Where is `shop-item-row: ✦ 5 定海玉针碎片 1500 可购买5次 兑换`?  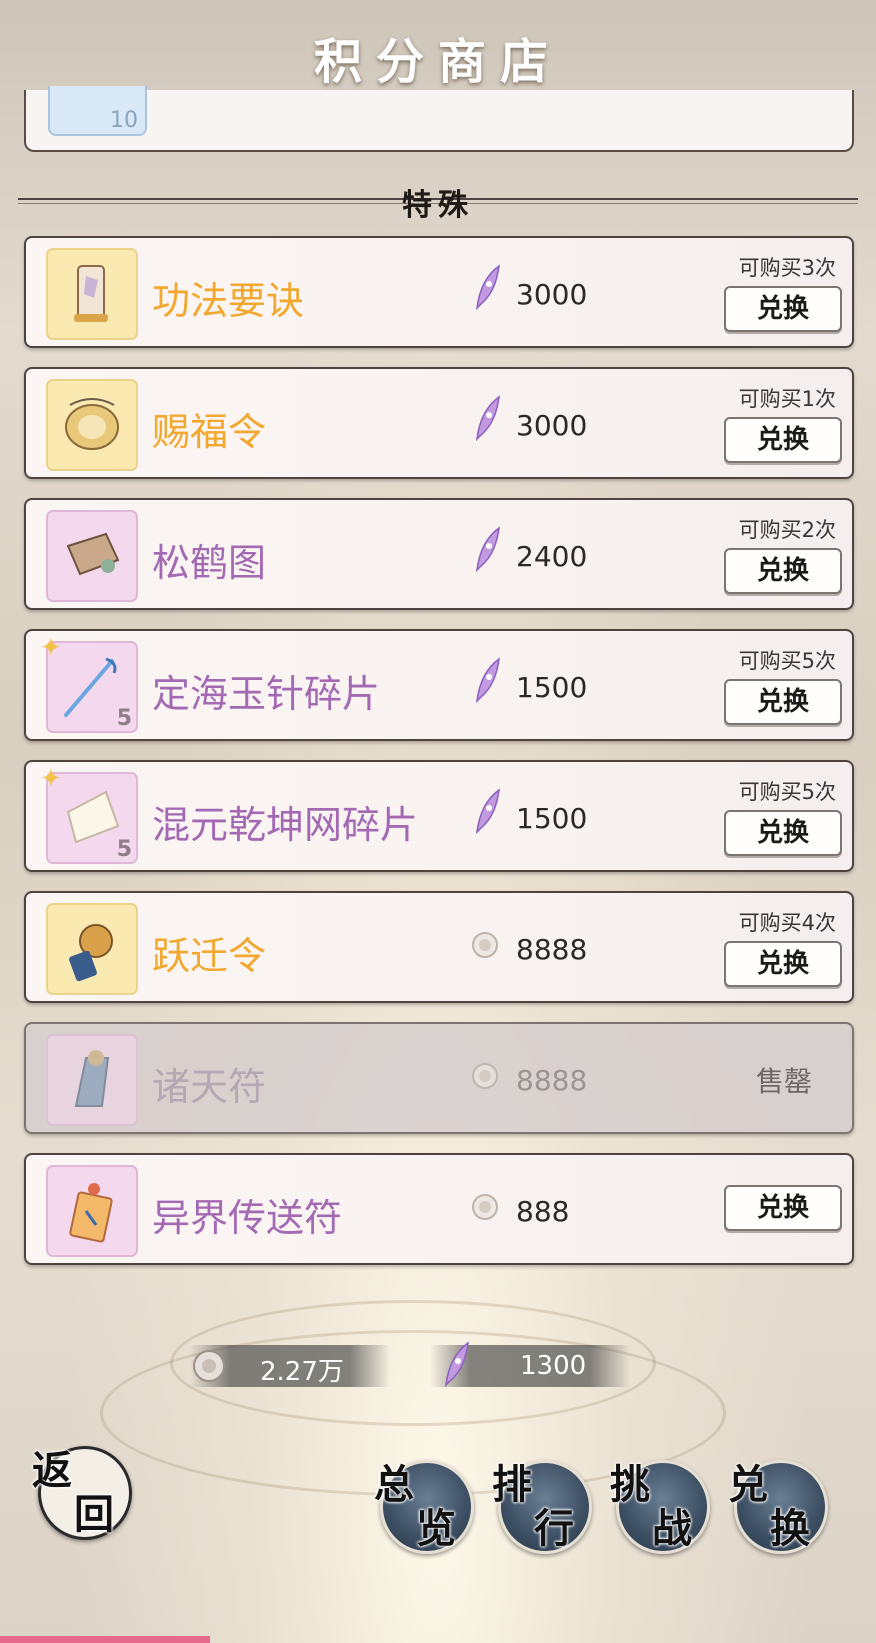 shop-item-row: ✦ 5 定海玉针碎片 1500 可购买5次 兑换 is located at coordinates (439, 685).